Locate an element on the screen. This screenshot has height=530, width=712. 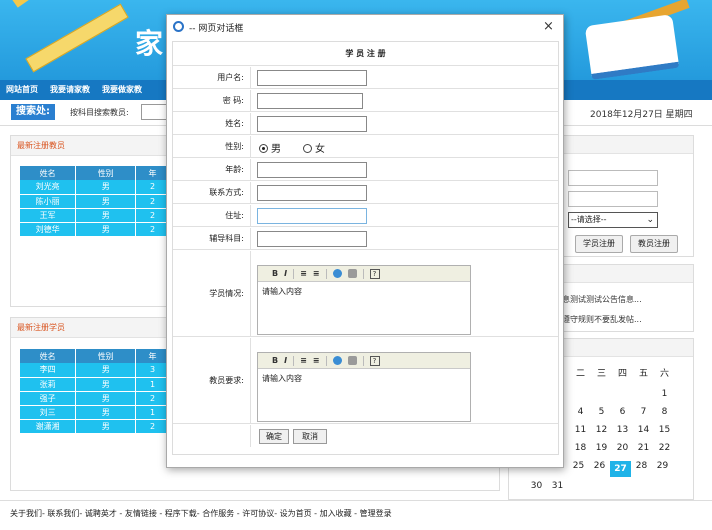
calendar-day: 1 is located at coordinates (664, 394).